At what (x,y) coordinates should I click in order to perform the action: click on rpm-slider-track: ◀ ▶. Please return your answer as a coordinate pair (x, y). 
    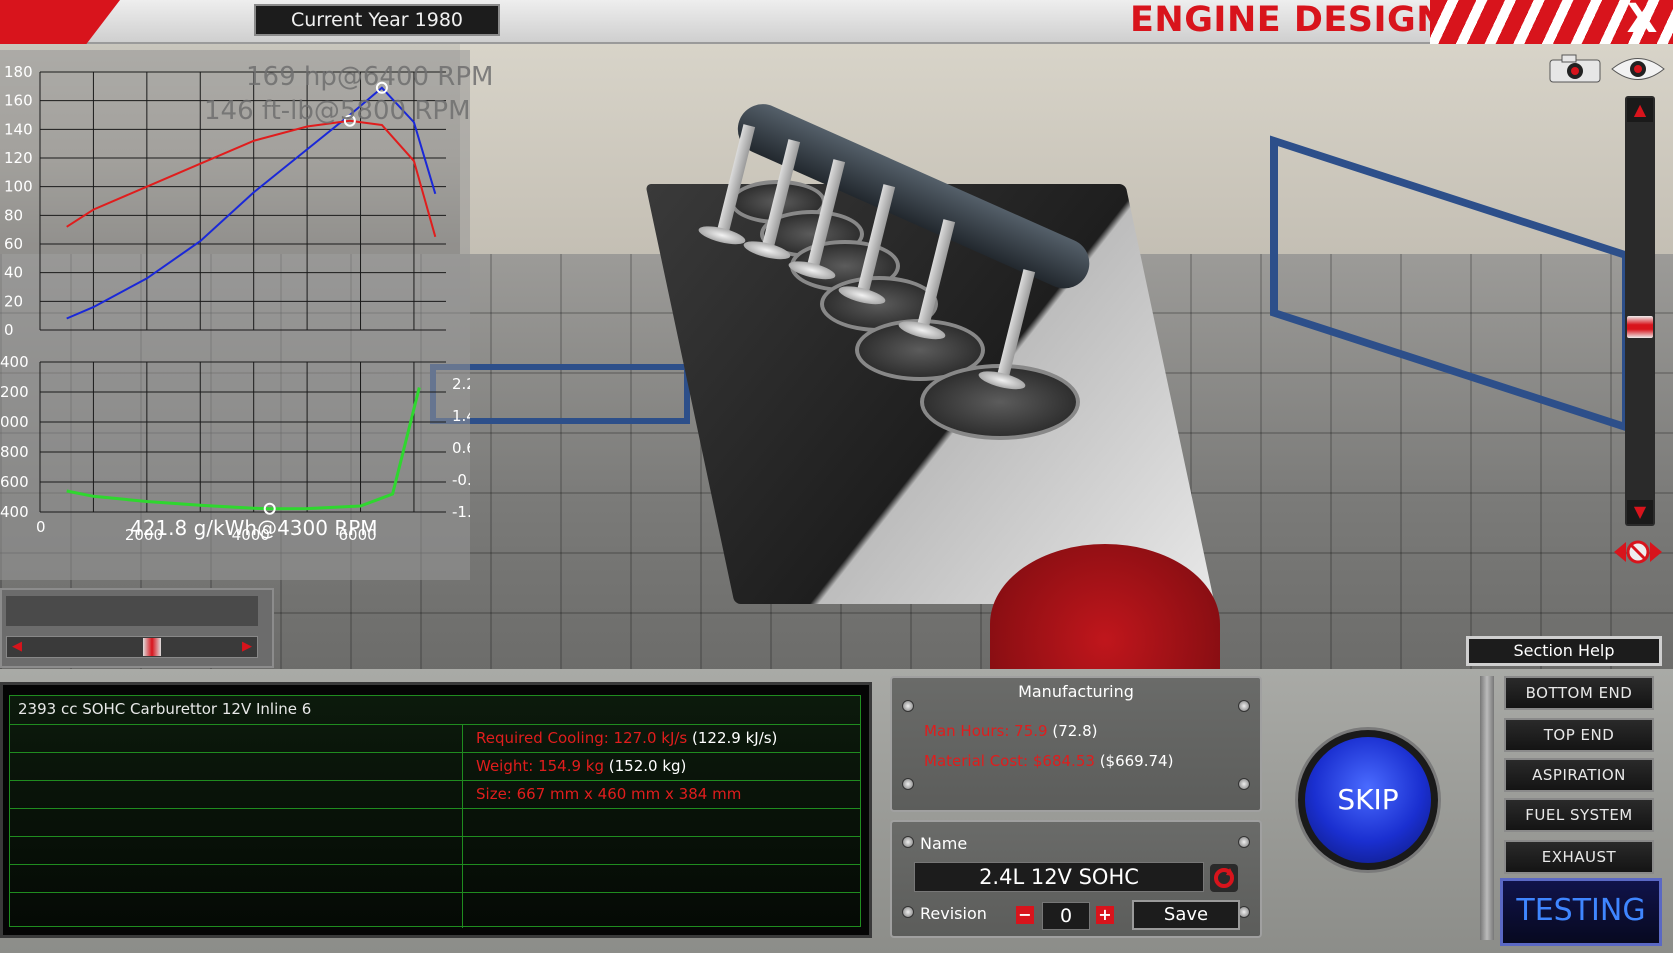
    Looking at the image, I should click on (132, 647).